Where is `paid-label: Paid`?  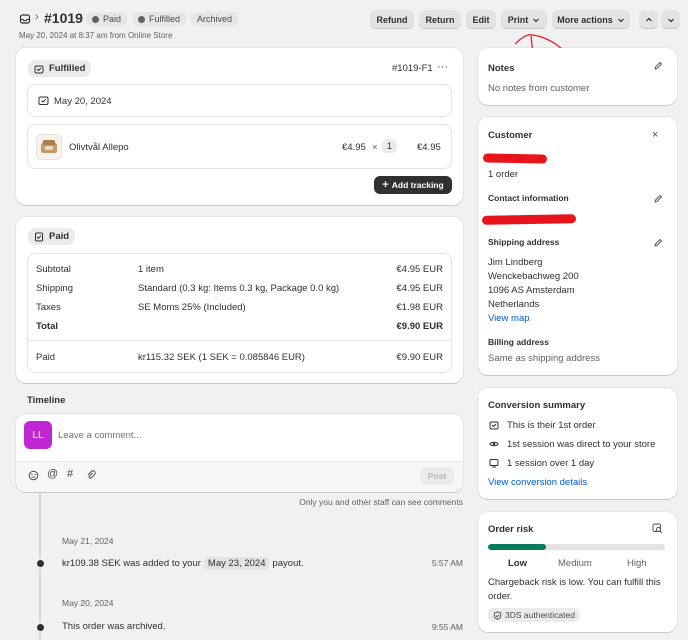
paid-label: Paid is located at coordinates (46, 357).